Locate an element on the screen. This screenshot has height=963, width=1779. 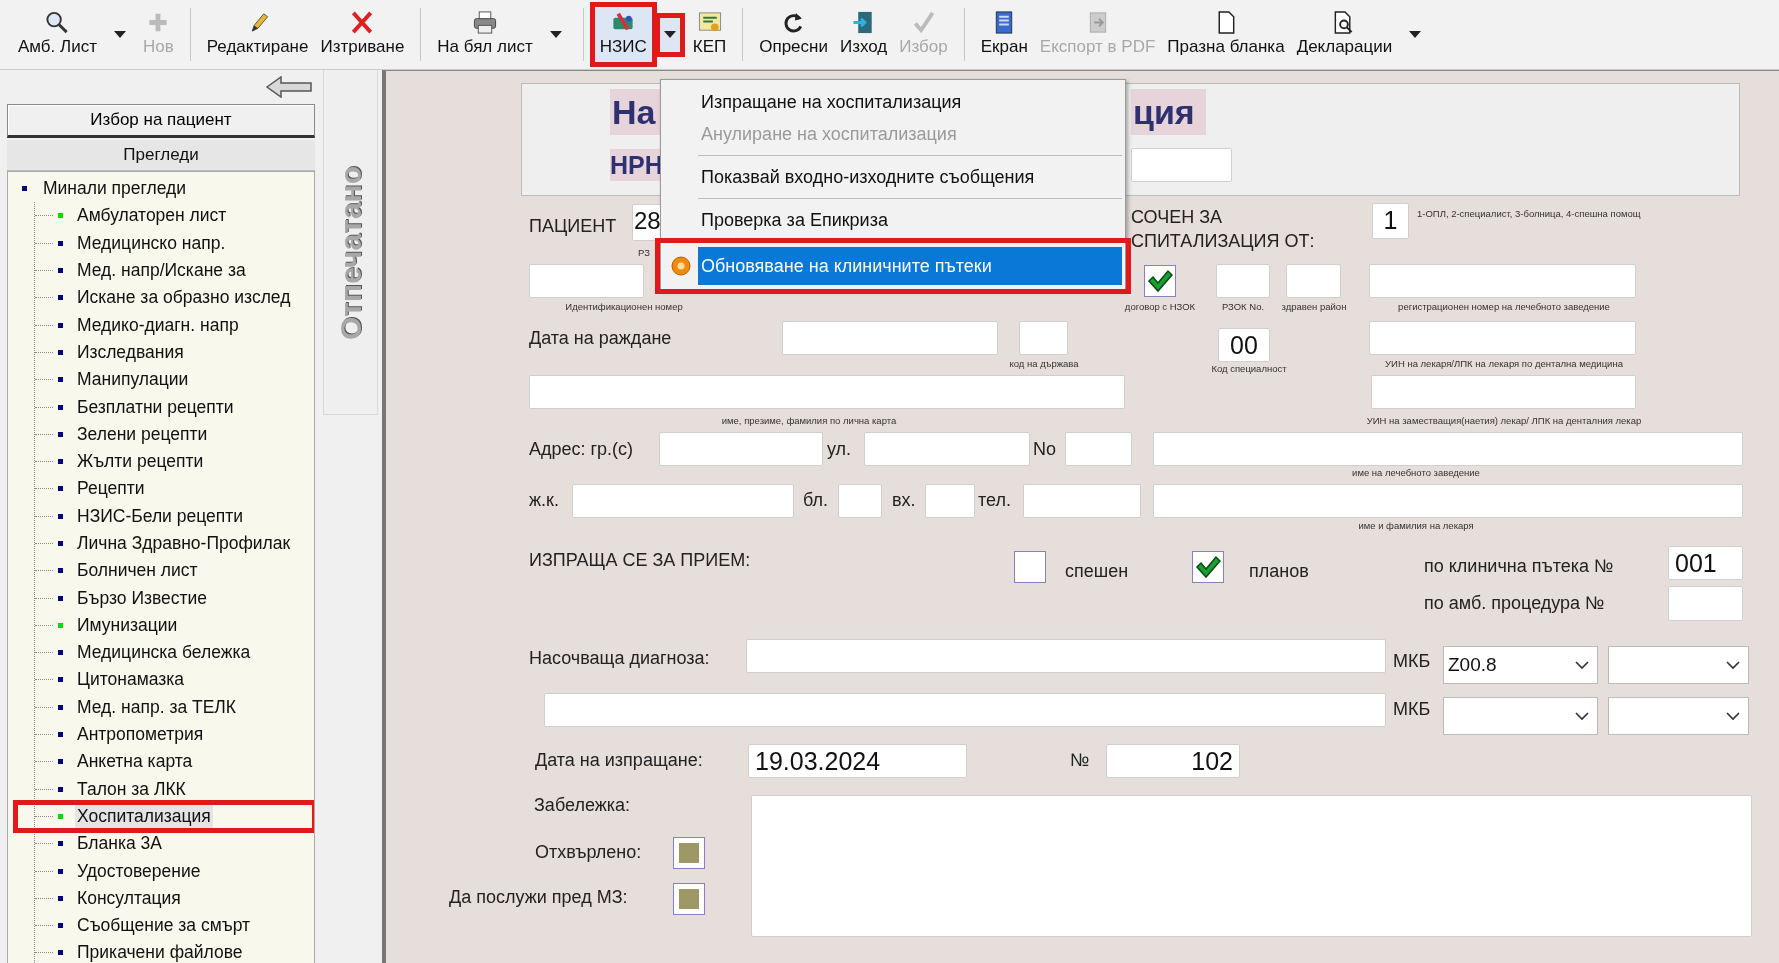
tree-item: Медико-диагн. напр is located at coordinates (158, 325).